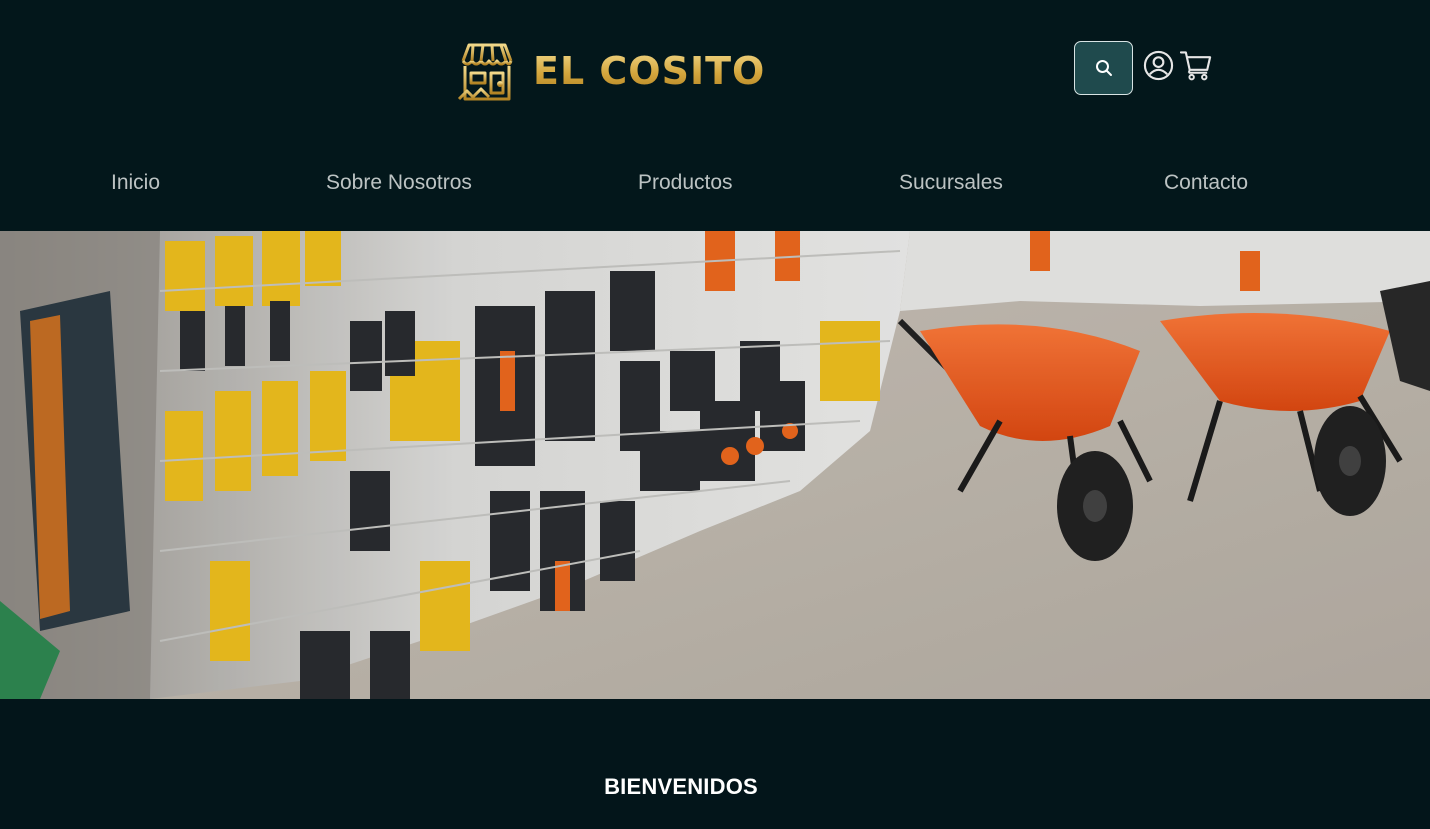  Describe the element at coordinates (681, 787) in the screenshot. I see `welcome-heading: BIENVENIDOS` at that location.